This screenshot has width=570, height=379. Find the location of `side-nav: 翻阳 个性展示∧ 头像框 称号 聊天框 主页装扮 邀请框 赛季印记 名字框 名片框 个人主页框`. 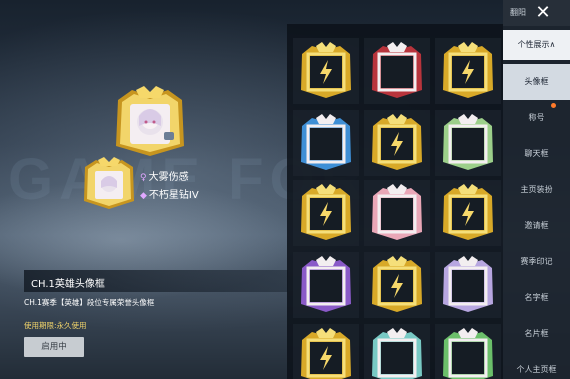

side-nav: 翻阳 个性展示∧ 头像框 称号 聊天框 主页装扮 邀请框 赛季印记 名字框 名片框 个人主页框 is located at coordinates (536, 189).